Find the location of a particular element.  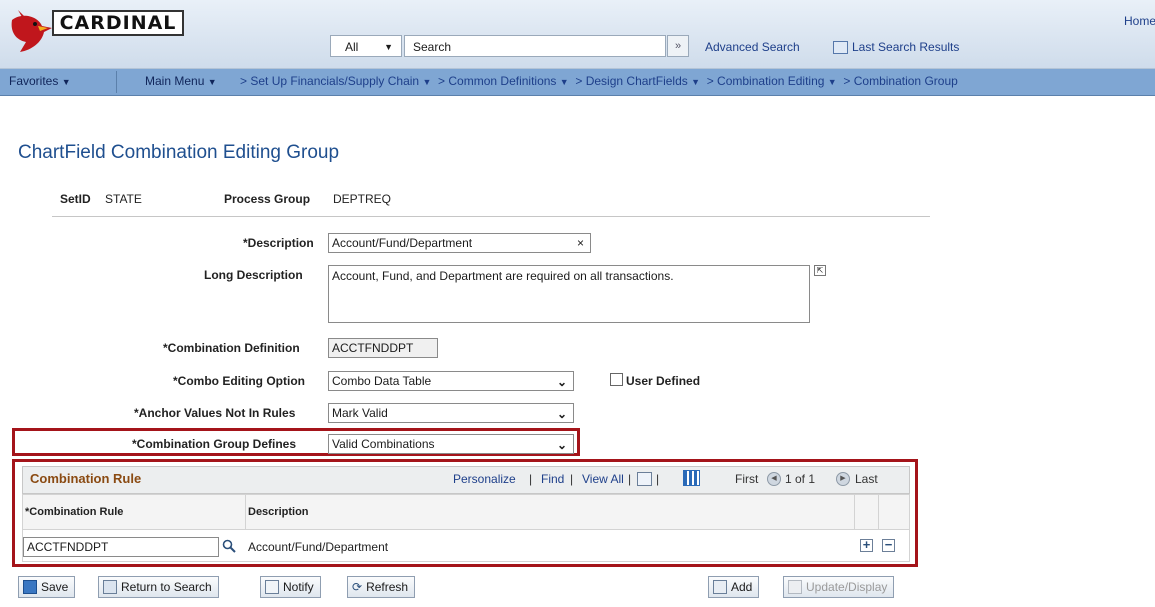

breadcrumb-item: Combination Group is located at coordinates (906, 81).